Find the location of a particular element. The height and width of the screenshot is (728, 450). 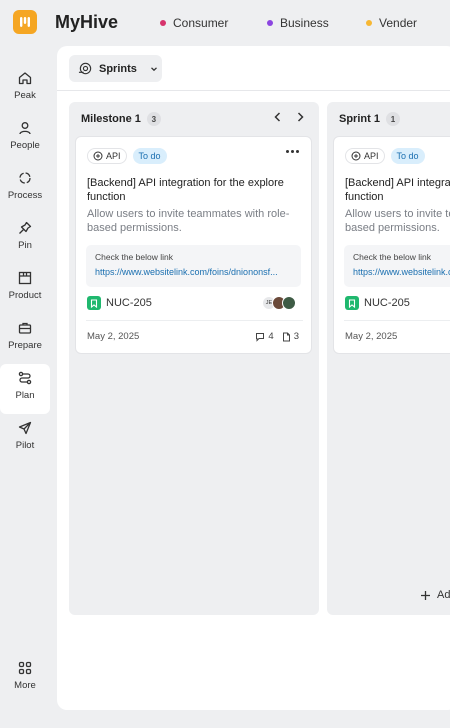

user-icon is located at coordinates (25, 128).